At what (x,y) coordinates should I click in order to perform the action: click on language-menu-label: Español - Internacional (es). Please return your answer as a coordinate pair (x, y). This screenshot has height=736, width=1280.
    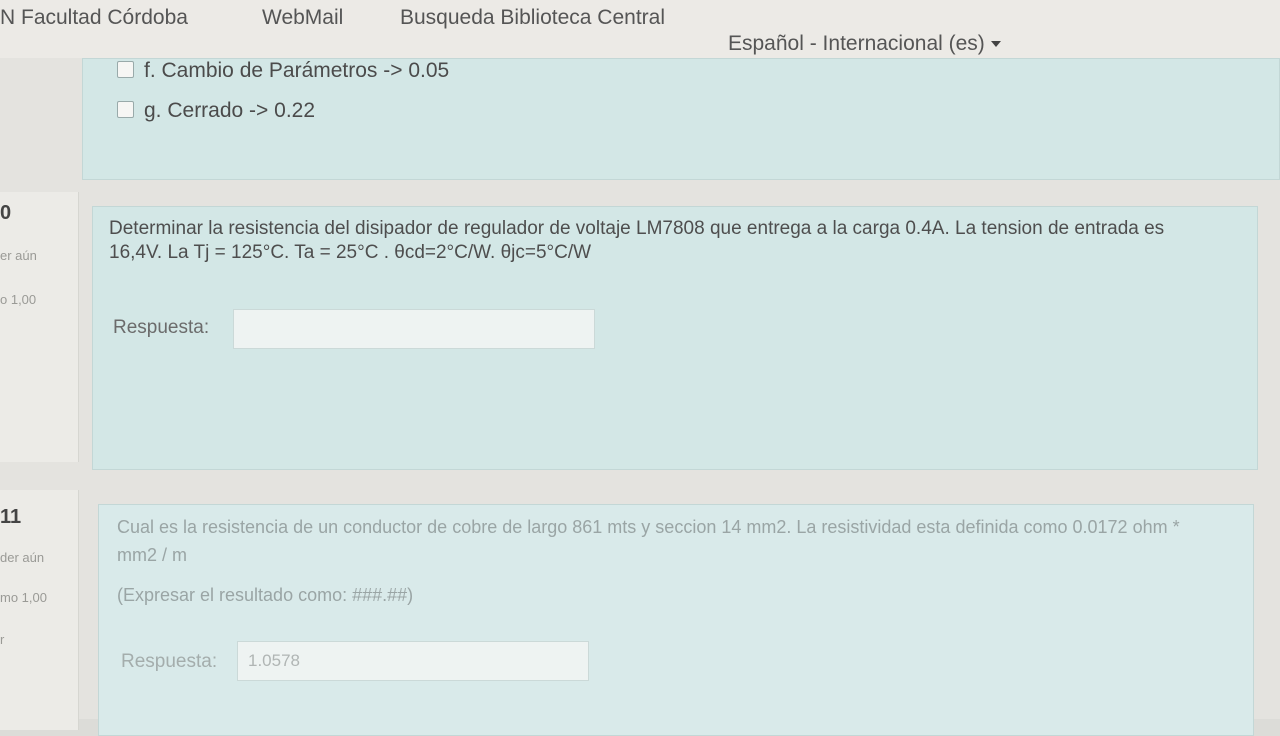
    Looking at the image, I should click on (856, 43).